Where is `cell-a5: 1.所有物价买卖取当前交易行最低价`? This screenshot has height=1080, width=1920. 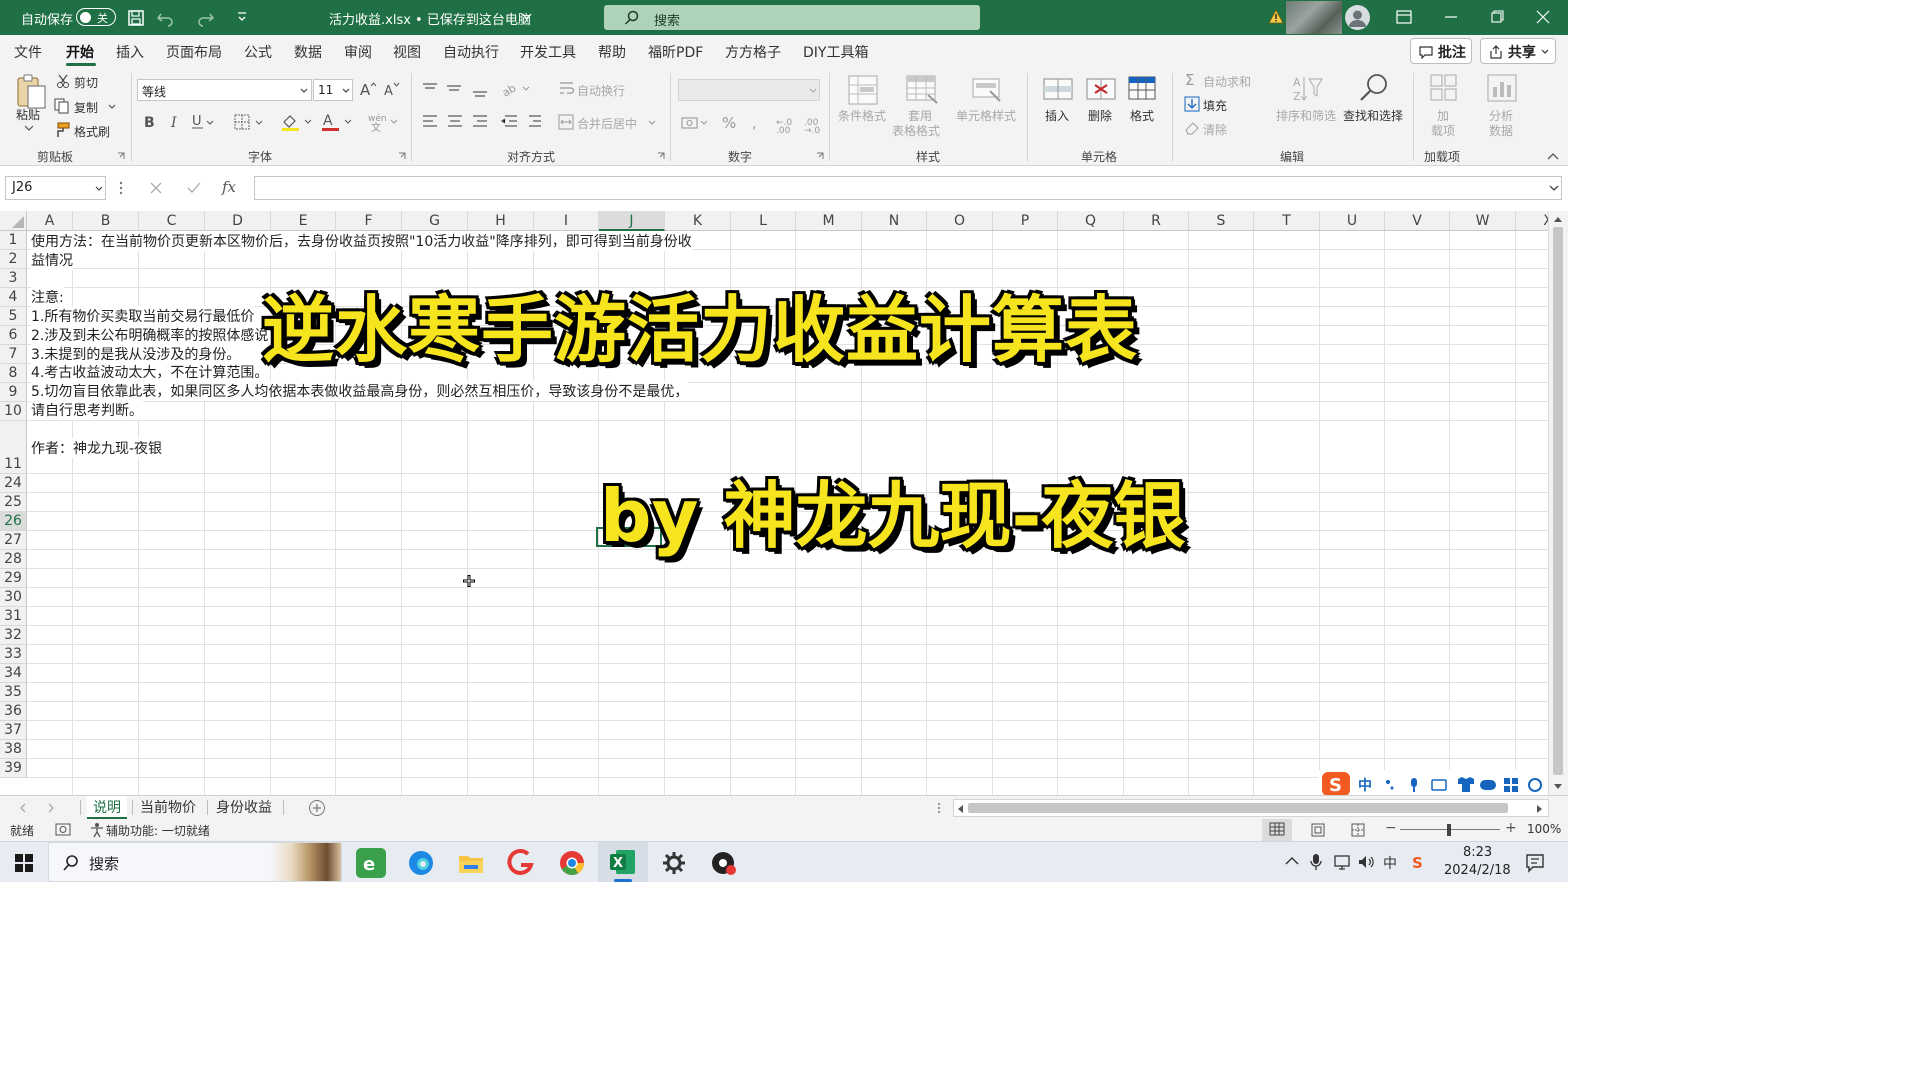
cell-a5: 1.所有物价买卖取当前交易行最低价 is located at coordinates (143, 316).